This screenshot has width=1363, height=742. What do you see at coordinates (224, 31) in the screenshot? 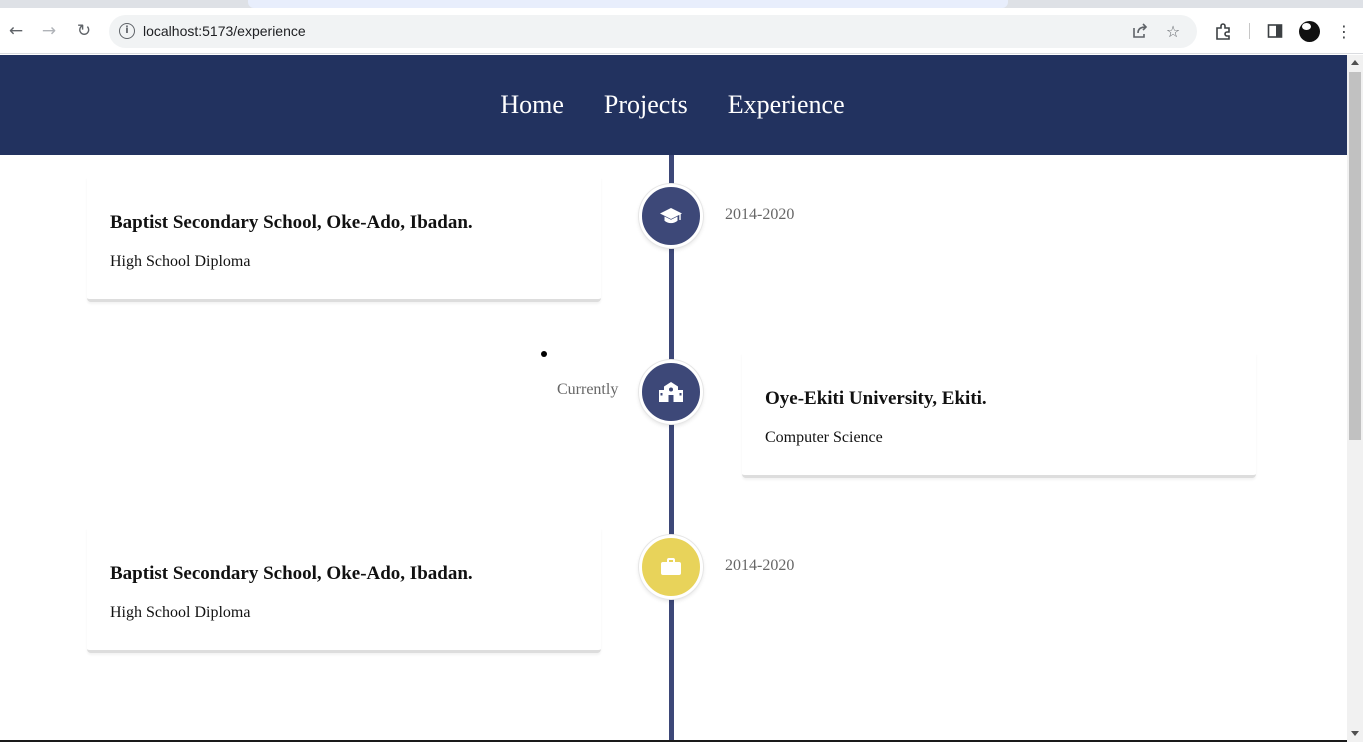
I see `url-text: localhost:5173/experience` at bounding box center [224, 31].